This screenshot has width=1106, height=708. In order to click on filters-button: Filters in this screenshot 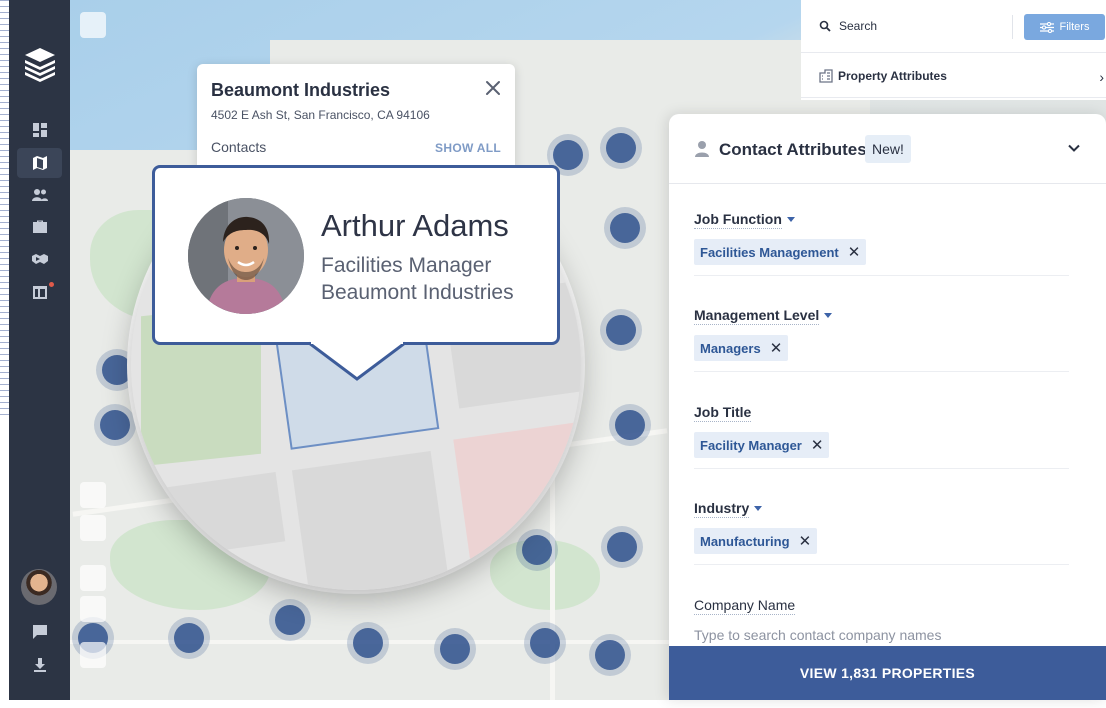, I will do `click(1064, 27)`.